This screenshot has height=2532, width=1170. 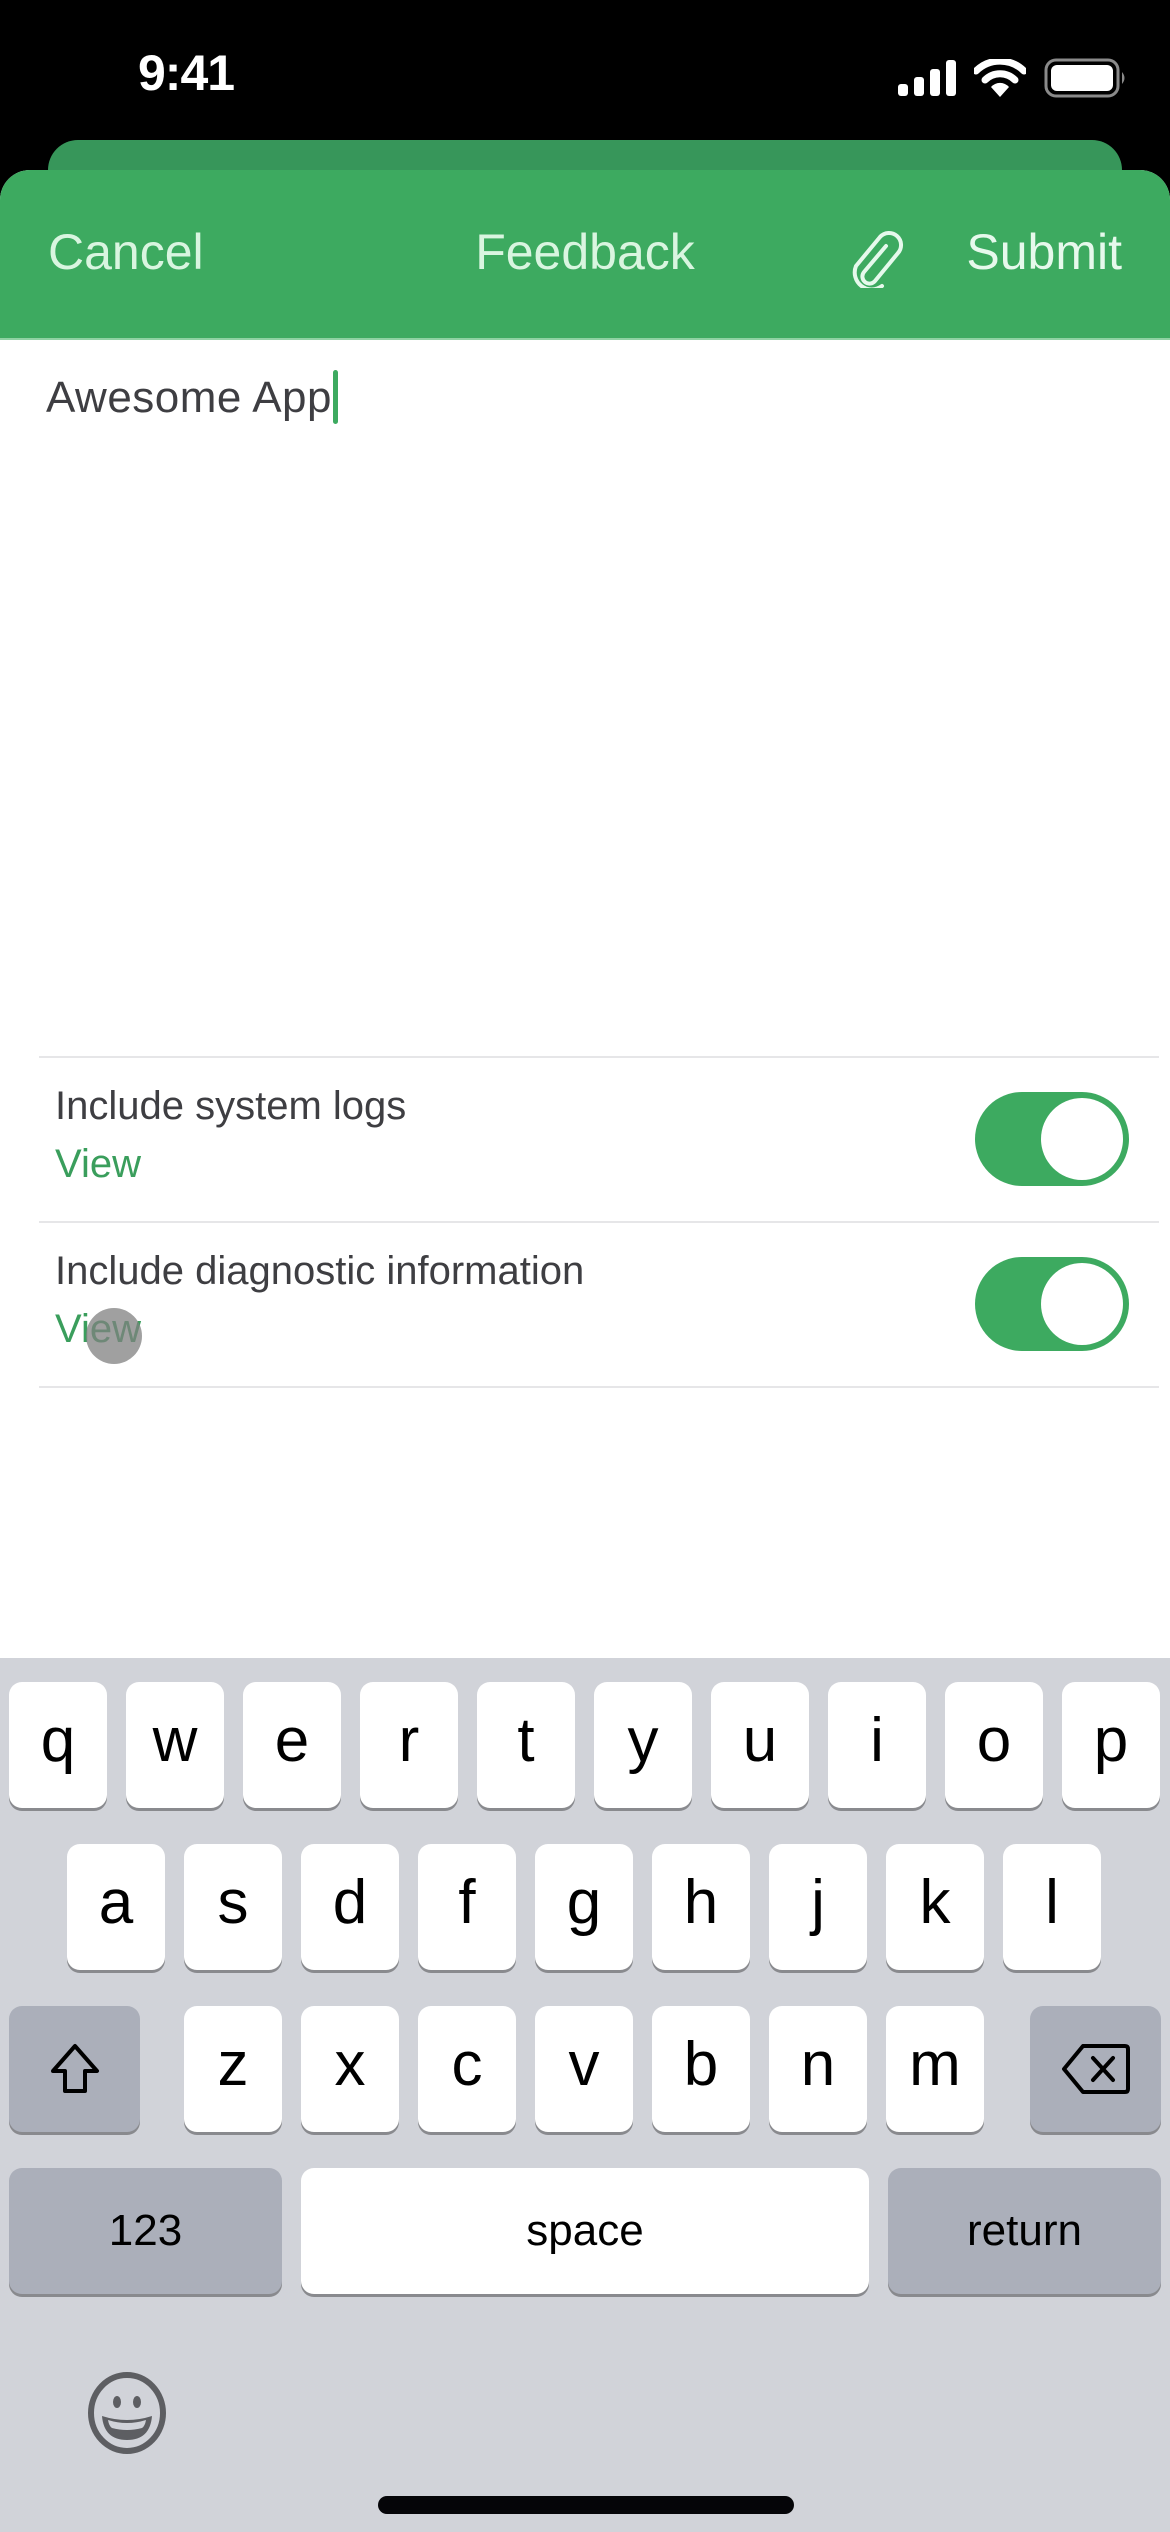 What do you see at coordinates (1052, 1907) in the screenshot?
I see `key-l: l` at bounding box center [1052, 1907].